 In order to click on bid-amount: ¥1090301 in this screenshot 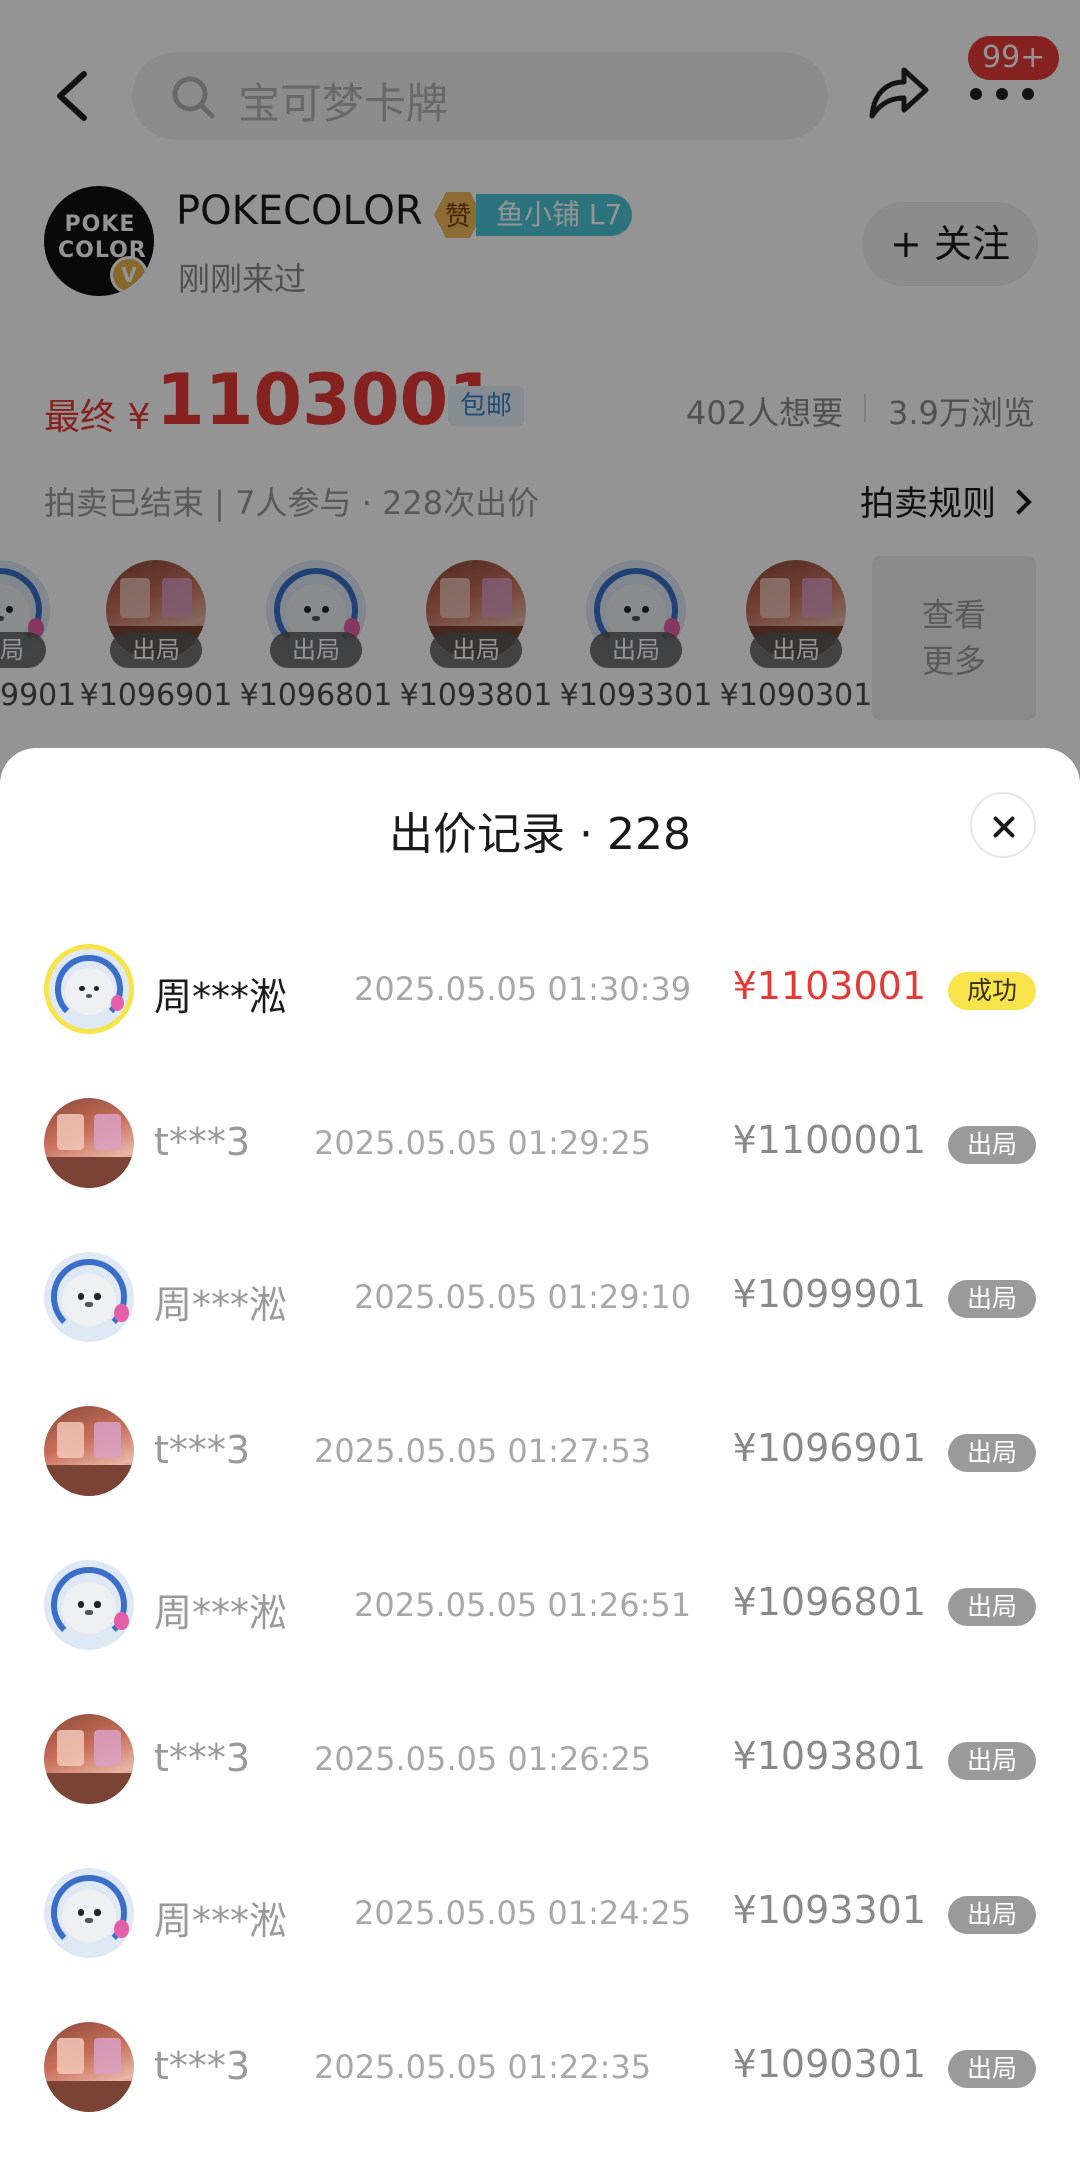, I will do `click(829, 2064)`.